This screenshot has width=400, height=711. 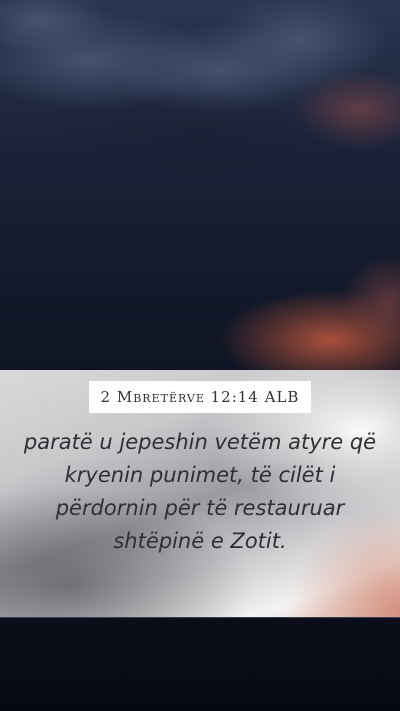 What do you see at coordinates (200, 397) in the screenshot?
I see `verse-reference-badge: 2 Mbretërve 12:14 ALB` at bounding box center [200, 397].